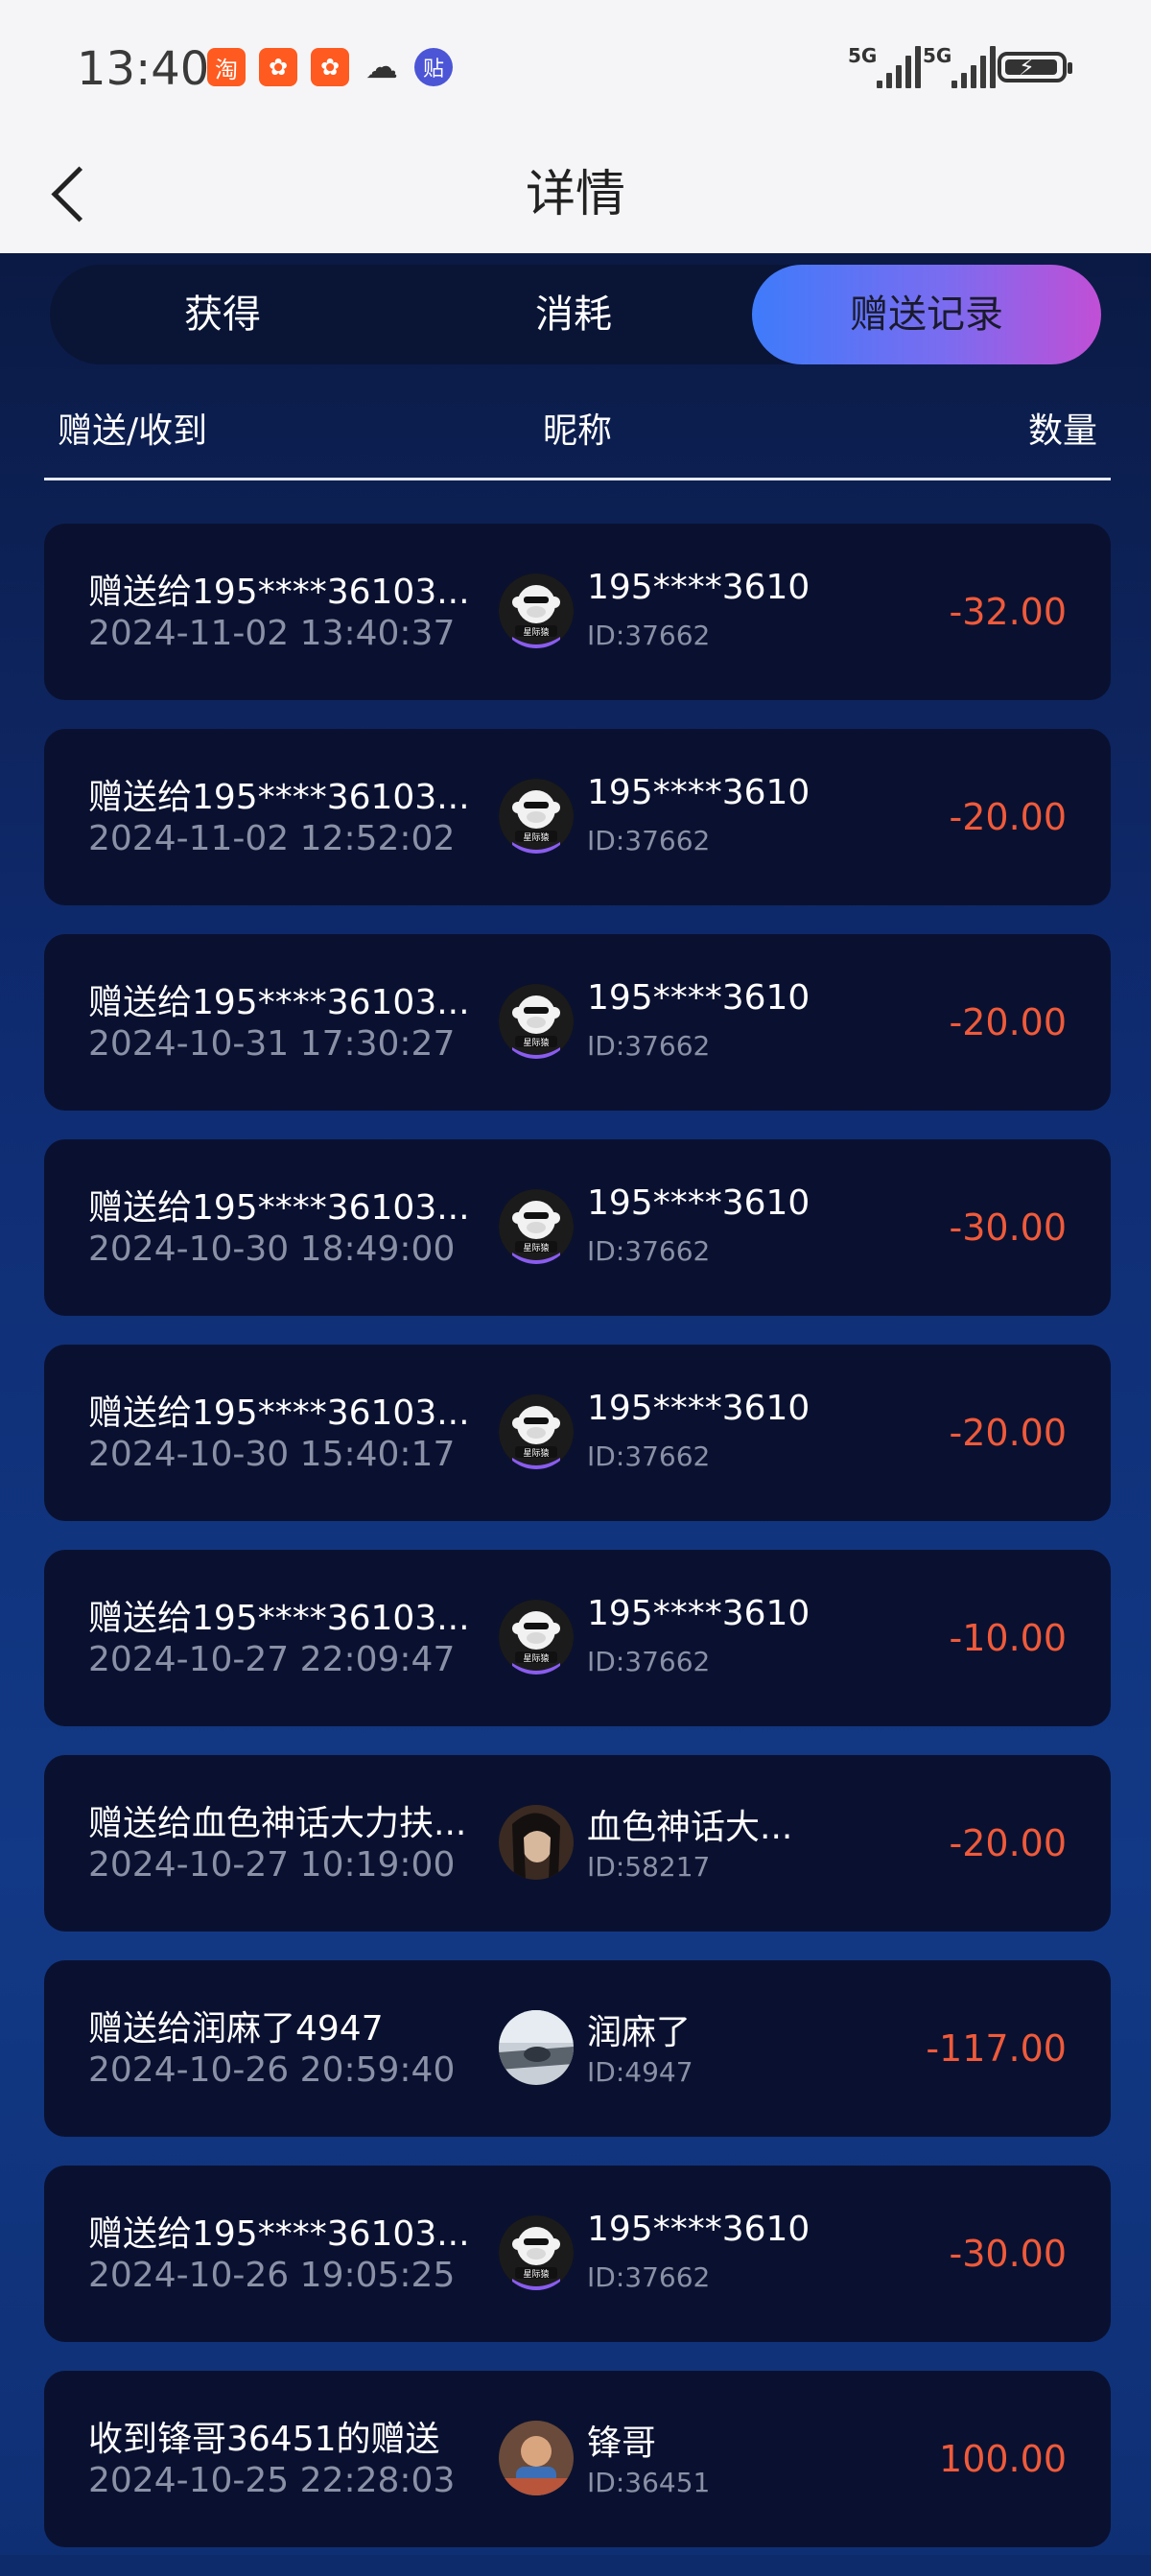  Describe the element at coordinates (433, 67) in the screenshot. I see `tieba-icon: 贴` at that location.